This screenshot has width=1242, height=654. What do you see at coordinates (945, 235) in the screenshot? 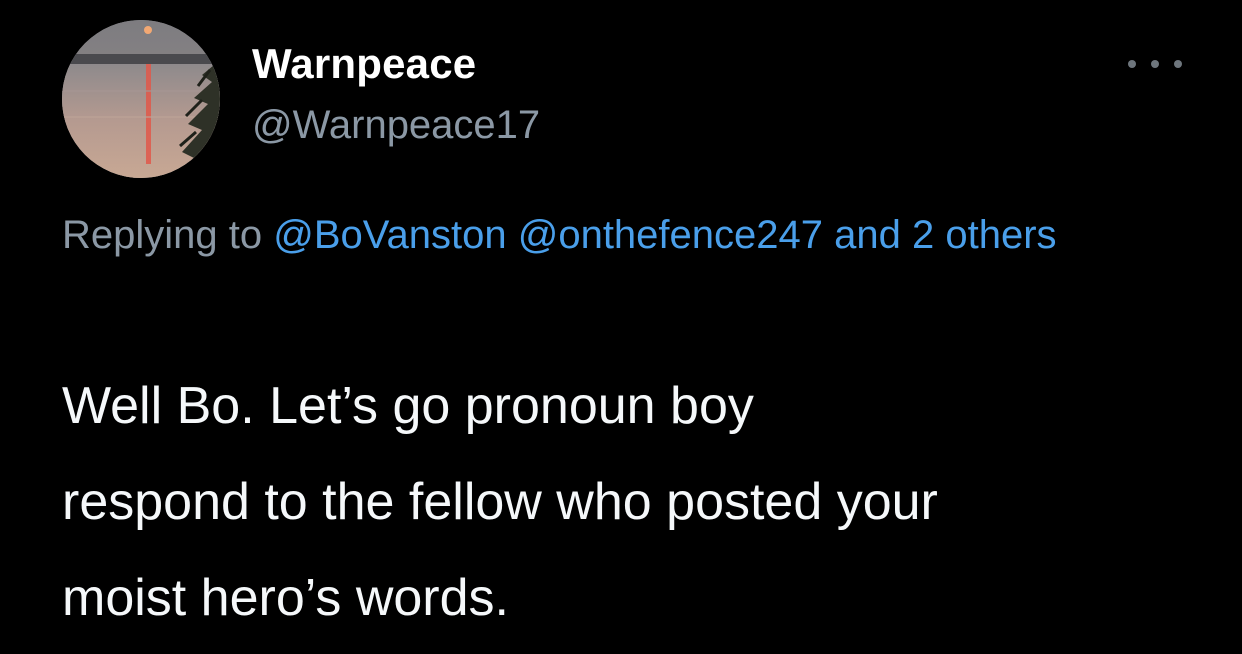
I see `others-link: and 2 others` at bounding box center [945, 235].